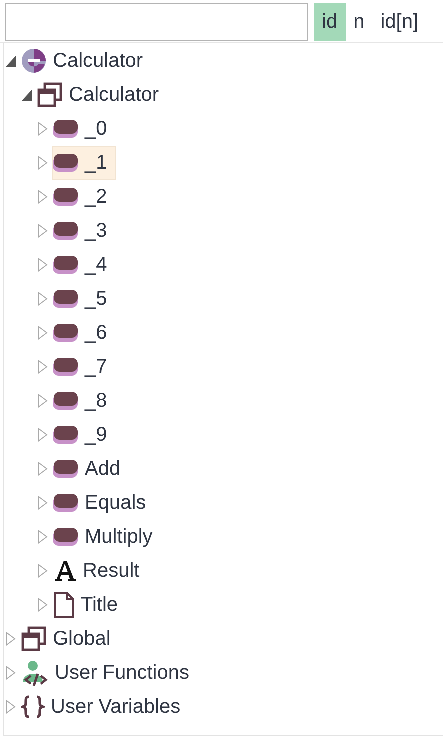 Image resolution: width=443 pixels, height=738 pixels. I want to click on tree-item: _2, so click(84, 197).